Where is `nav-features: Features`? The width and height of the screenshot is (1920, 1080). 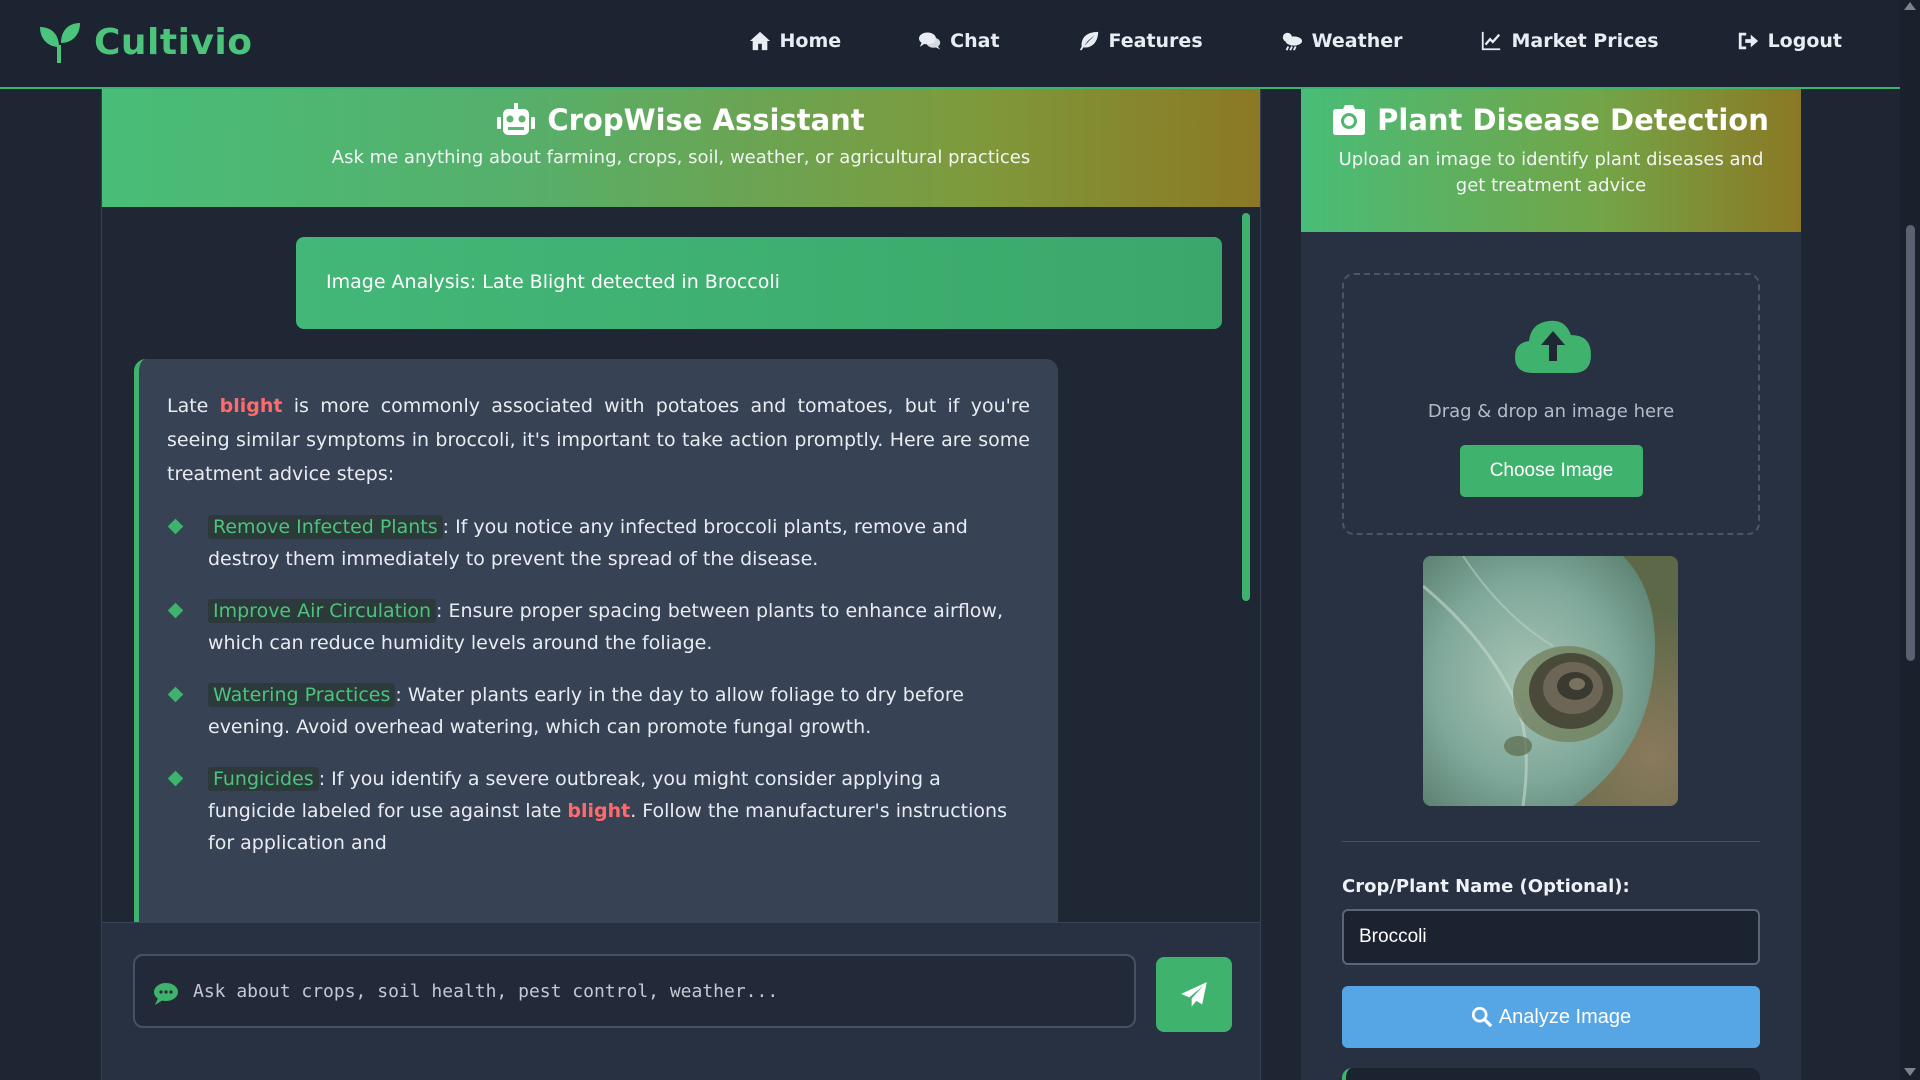 nav-features: Features is located at coordinates (1140, 41).